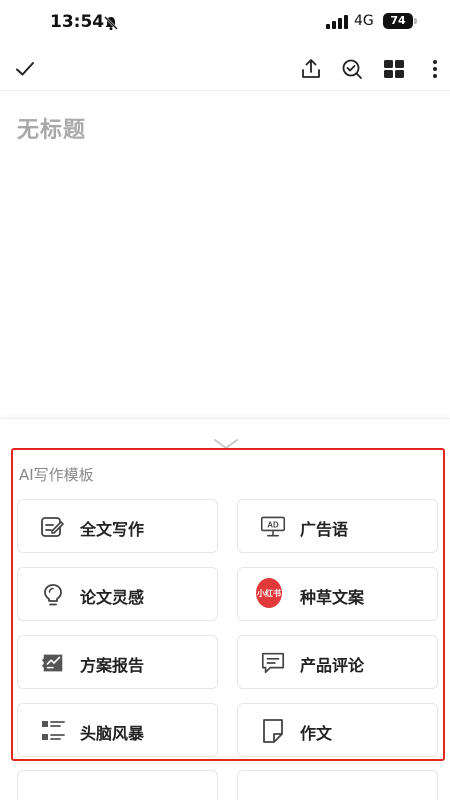  Describe the element at coordinates (435, 69) in the screenshot. I see `more-options-icon` at that location.